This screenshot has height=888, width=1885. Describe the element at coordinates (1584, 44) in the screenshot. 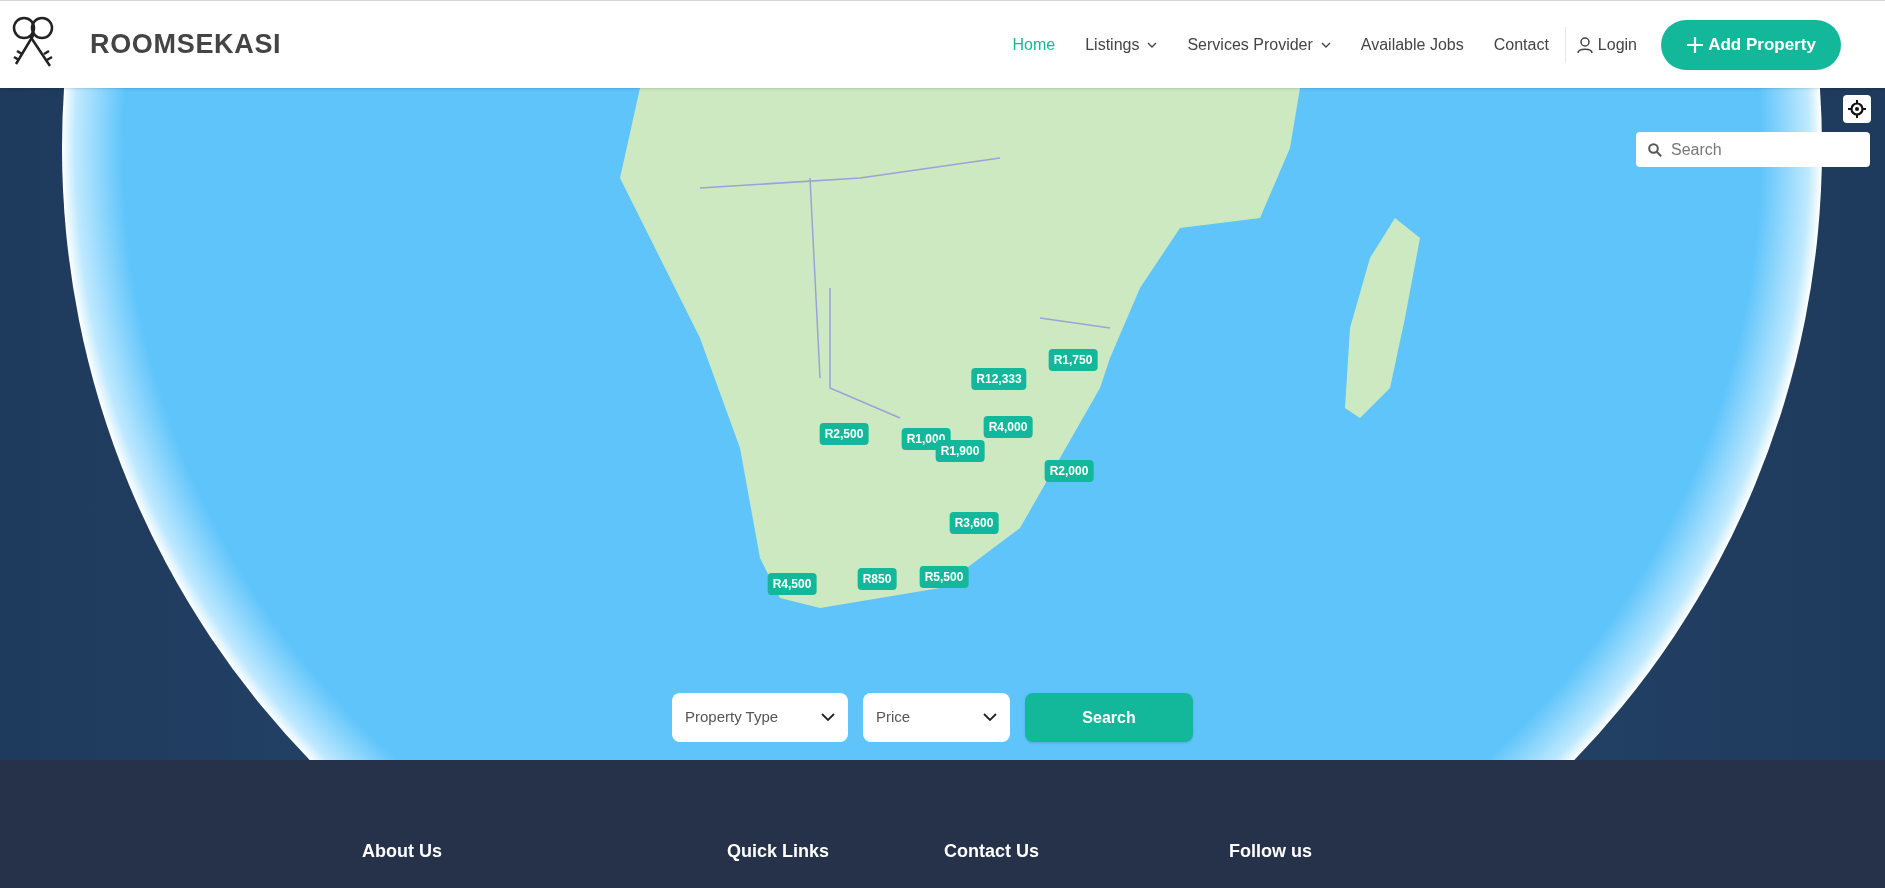

I see `user-icon` at that location.